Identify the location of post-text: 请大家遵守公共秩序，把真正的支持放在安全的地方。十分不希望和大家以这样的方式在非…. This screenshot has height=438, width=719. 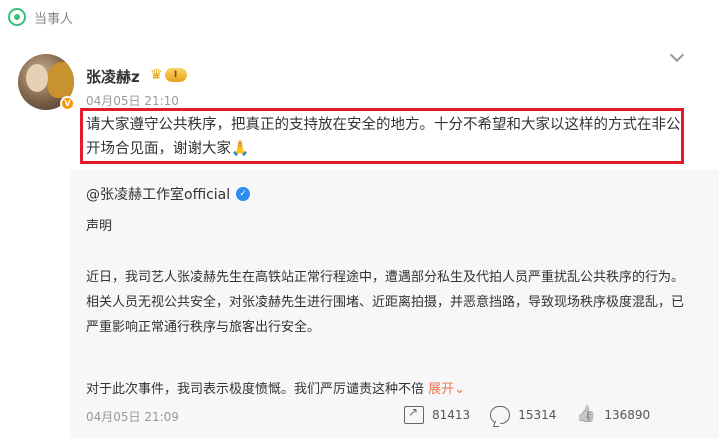
(383, 137).